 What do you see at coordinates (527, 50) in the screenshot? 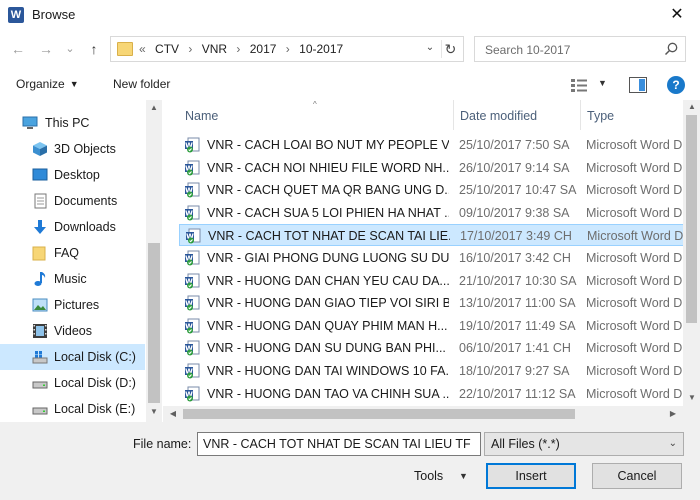
I see `search-input: Search 10-2017` at bounding box center [527, 50].